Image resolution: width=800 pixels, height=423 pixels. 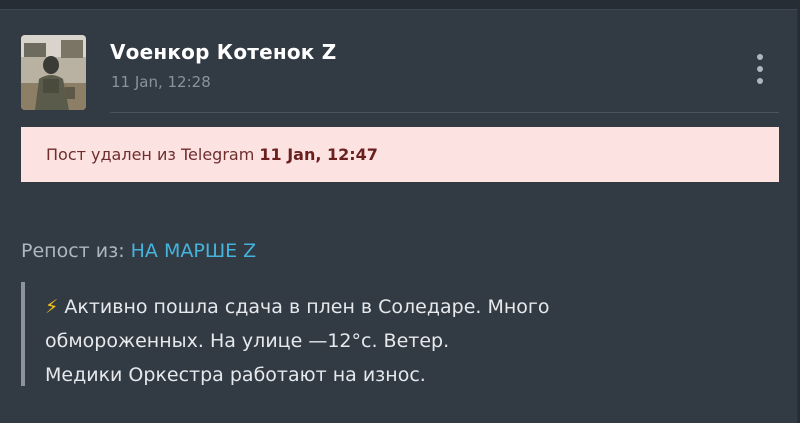 I want to click on more-vertical-icon, so click(x=760, y=72).